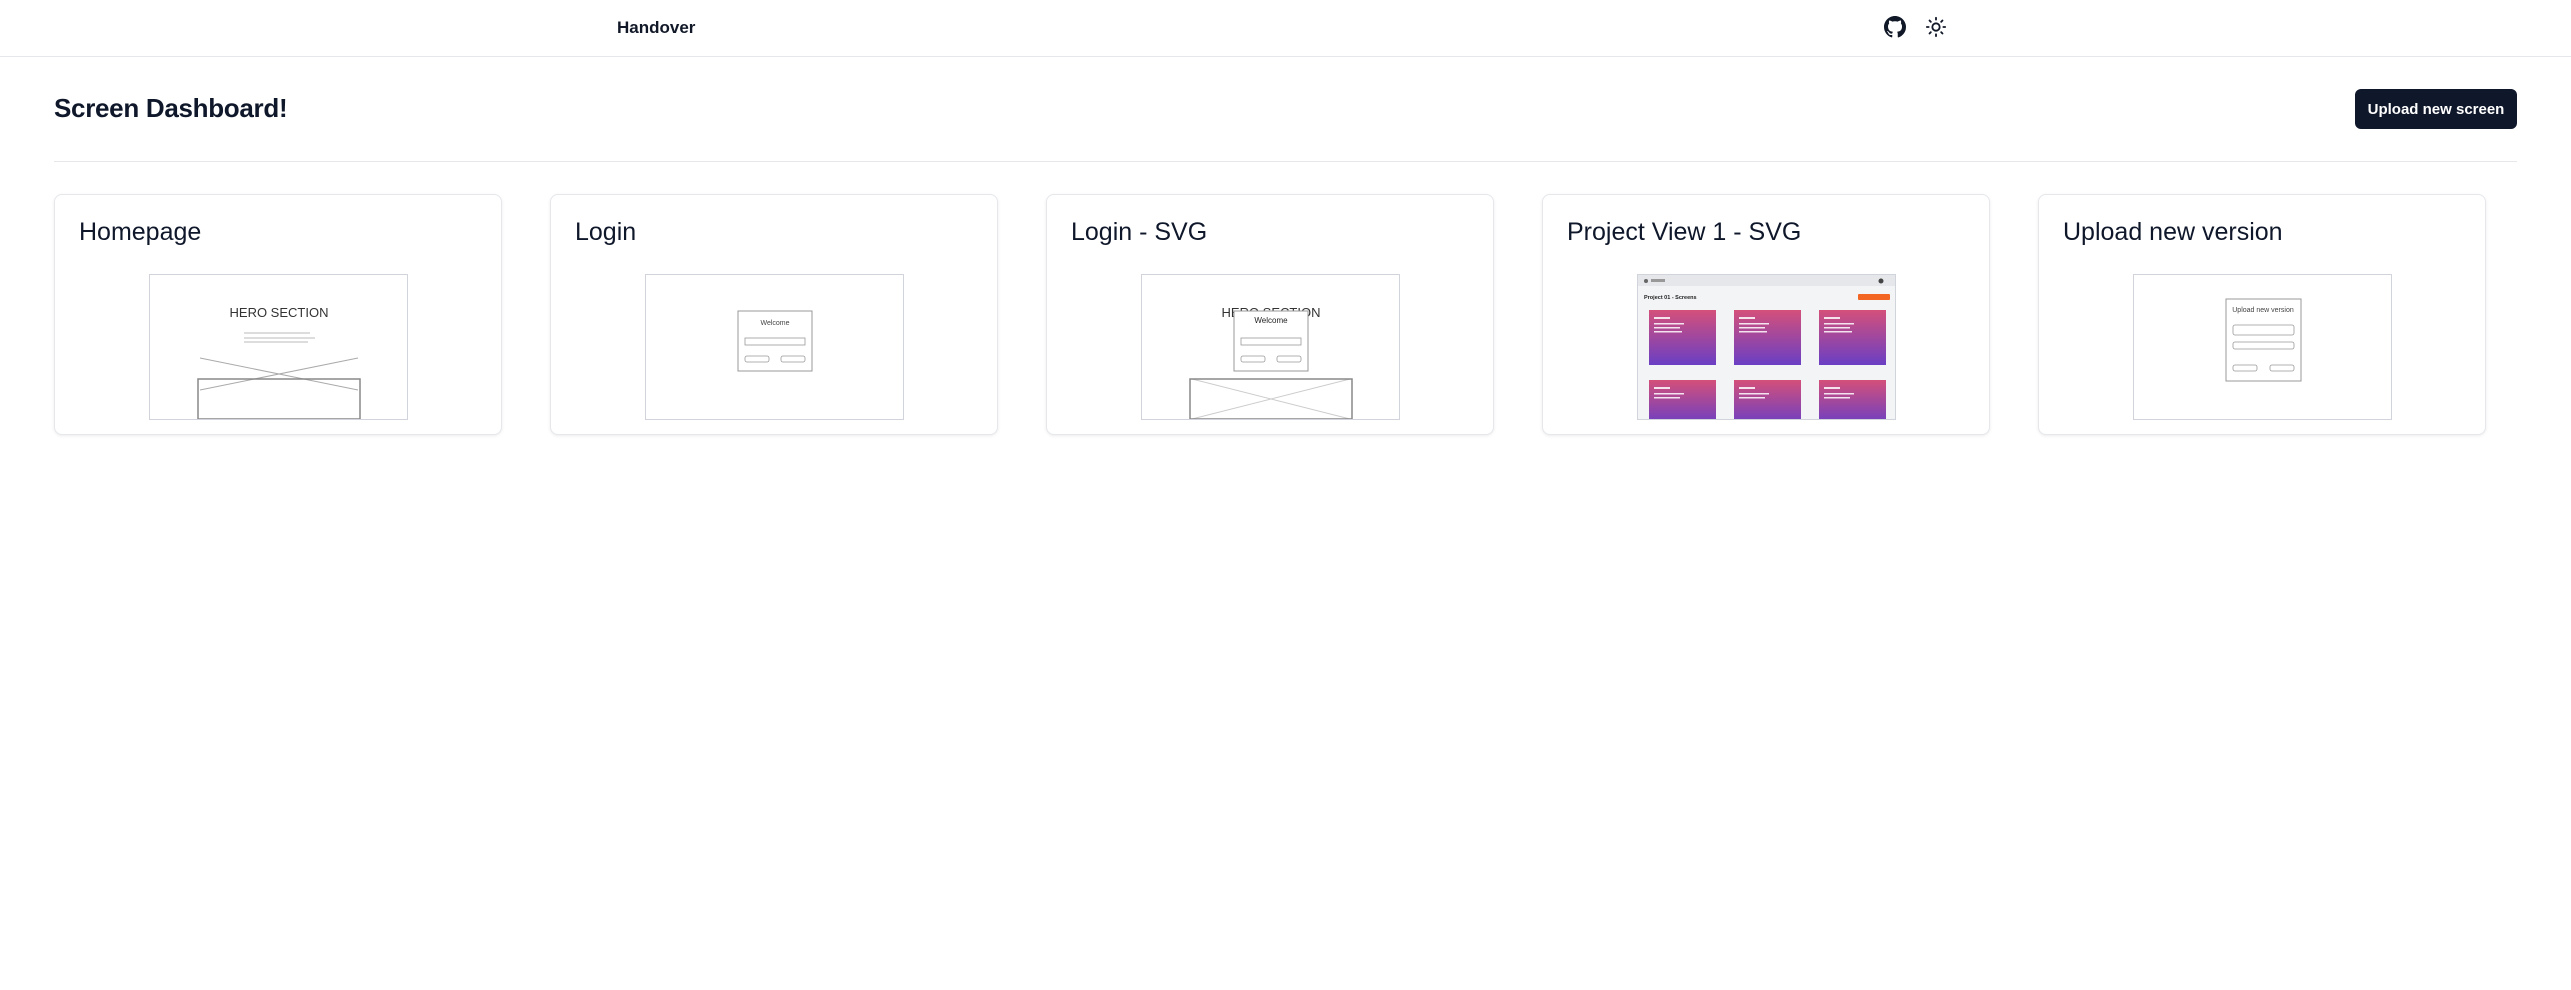 The width and height of the screenshot is (2571, 990). Describe the element at coordinates (140, 232) in the screenshot. I see `screen-card-title: Homepage` at that location.